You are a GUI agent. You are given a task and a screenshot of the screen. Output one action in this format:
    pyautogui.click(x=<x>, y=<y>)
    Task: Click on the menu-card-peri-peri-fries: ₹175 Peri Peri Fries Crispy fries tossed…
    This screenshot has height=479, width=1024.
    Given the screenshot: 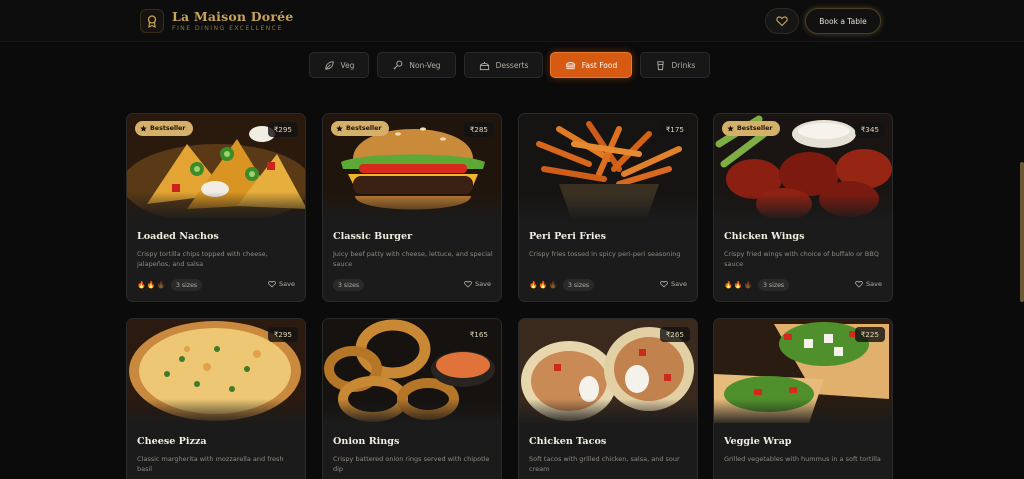 What is the action you would take?
    pyautogui.click(x=608, y=207)
    